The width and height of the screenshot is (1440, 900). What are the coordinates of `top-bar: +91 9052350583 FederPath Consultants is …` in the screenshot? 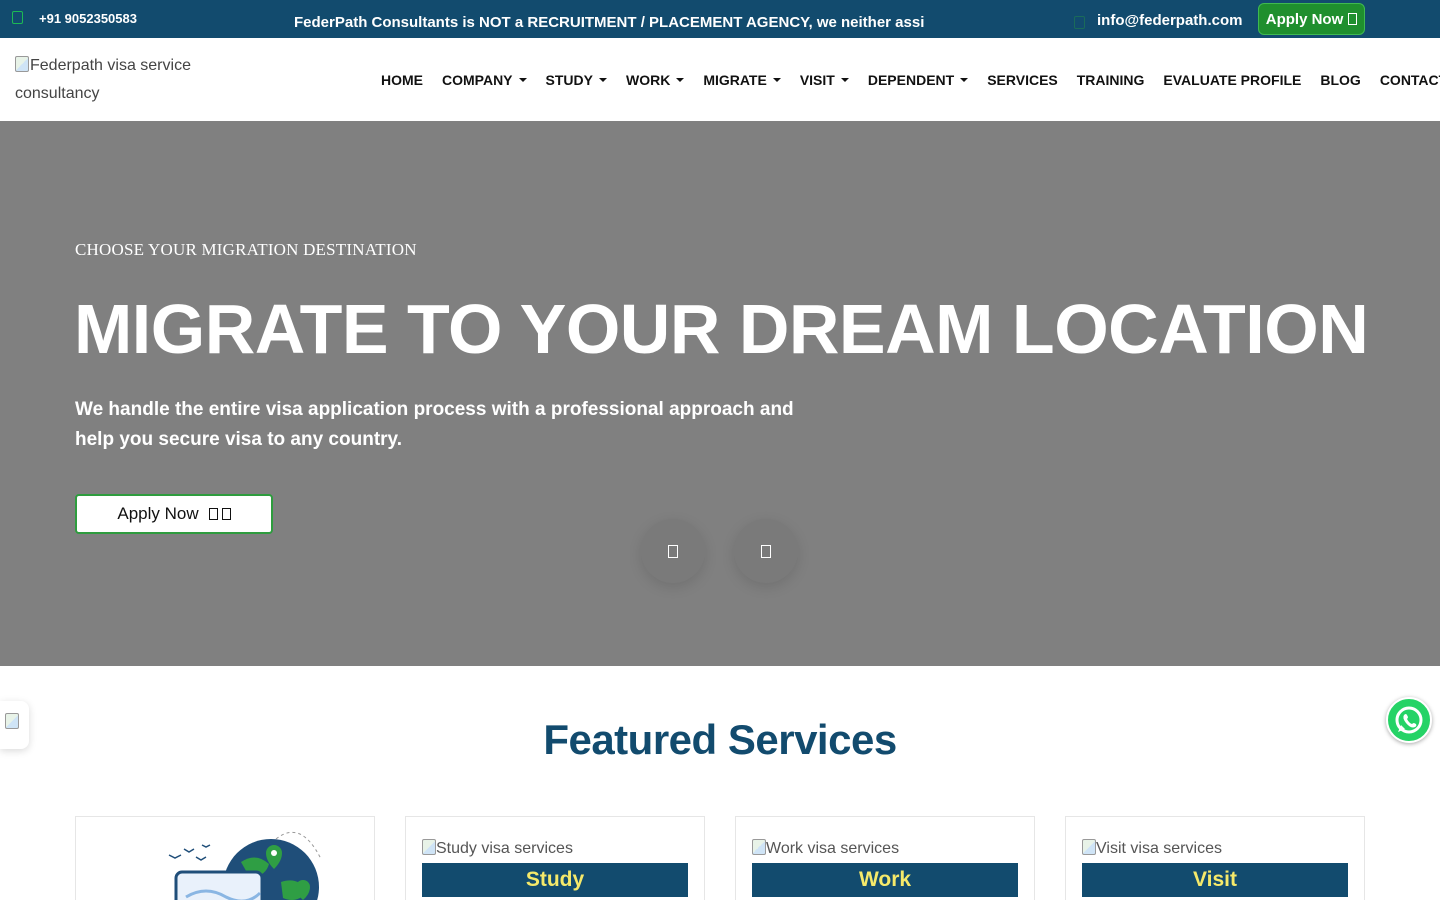 It's located at (720, 19).